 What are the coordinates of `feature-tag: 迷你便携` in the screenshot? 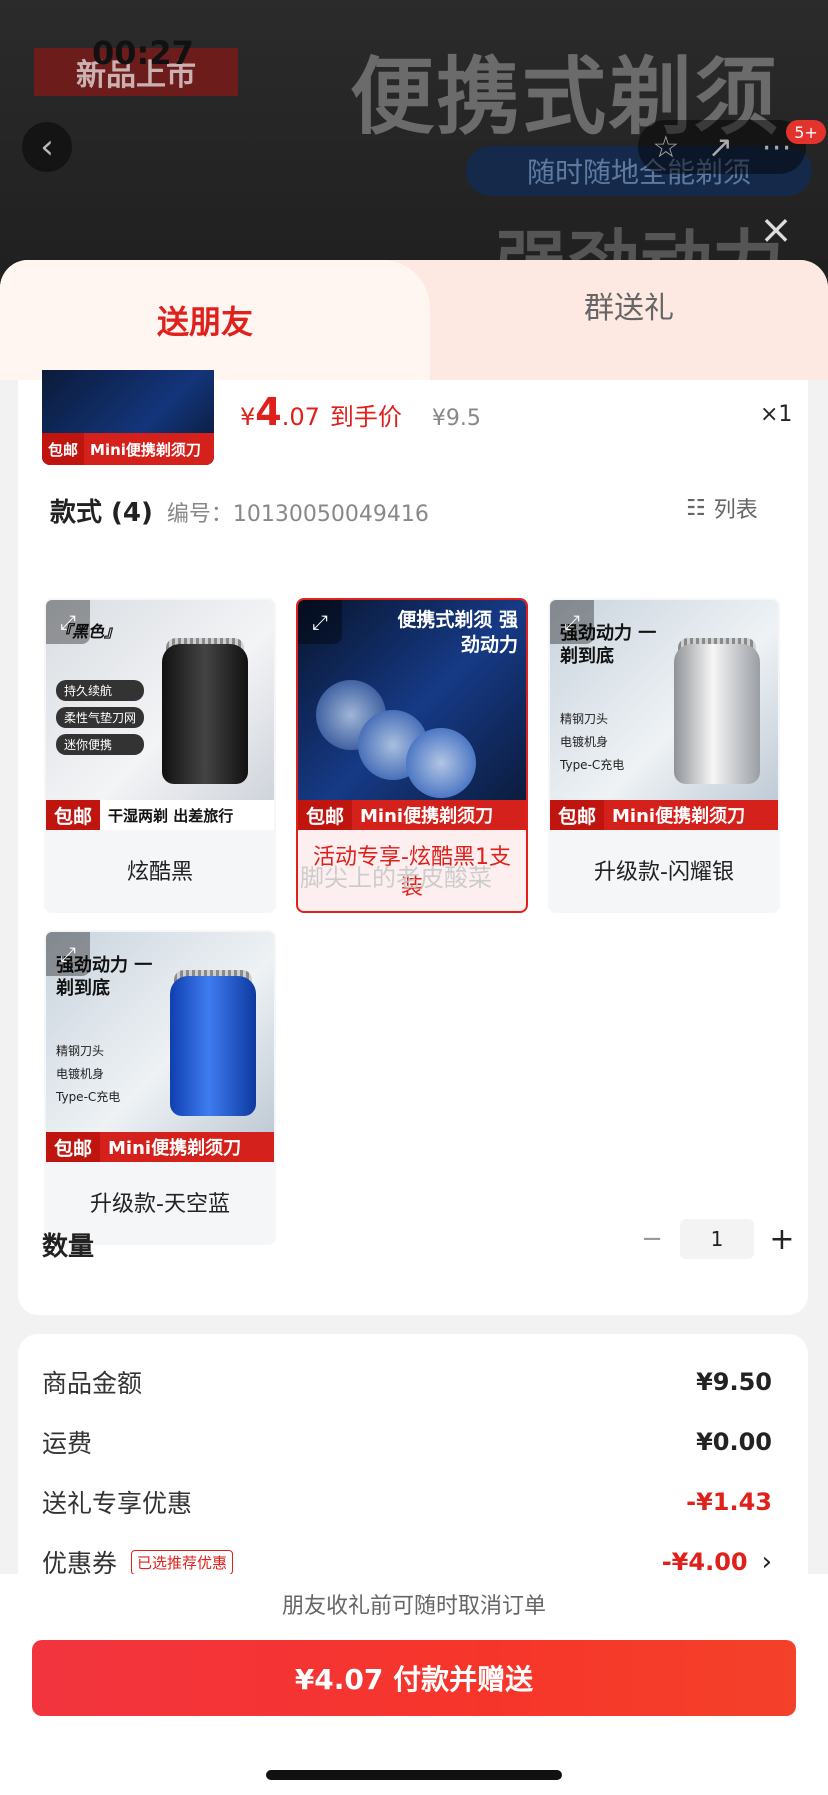 It's located at (100, 744).